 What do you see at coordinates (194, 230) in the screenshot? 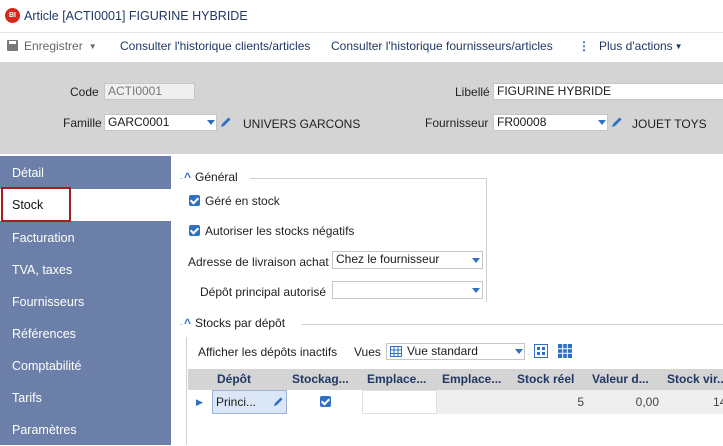
I see `autoriser-negatifs-checkbox` at bounding box center [194, 230].